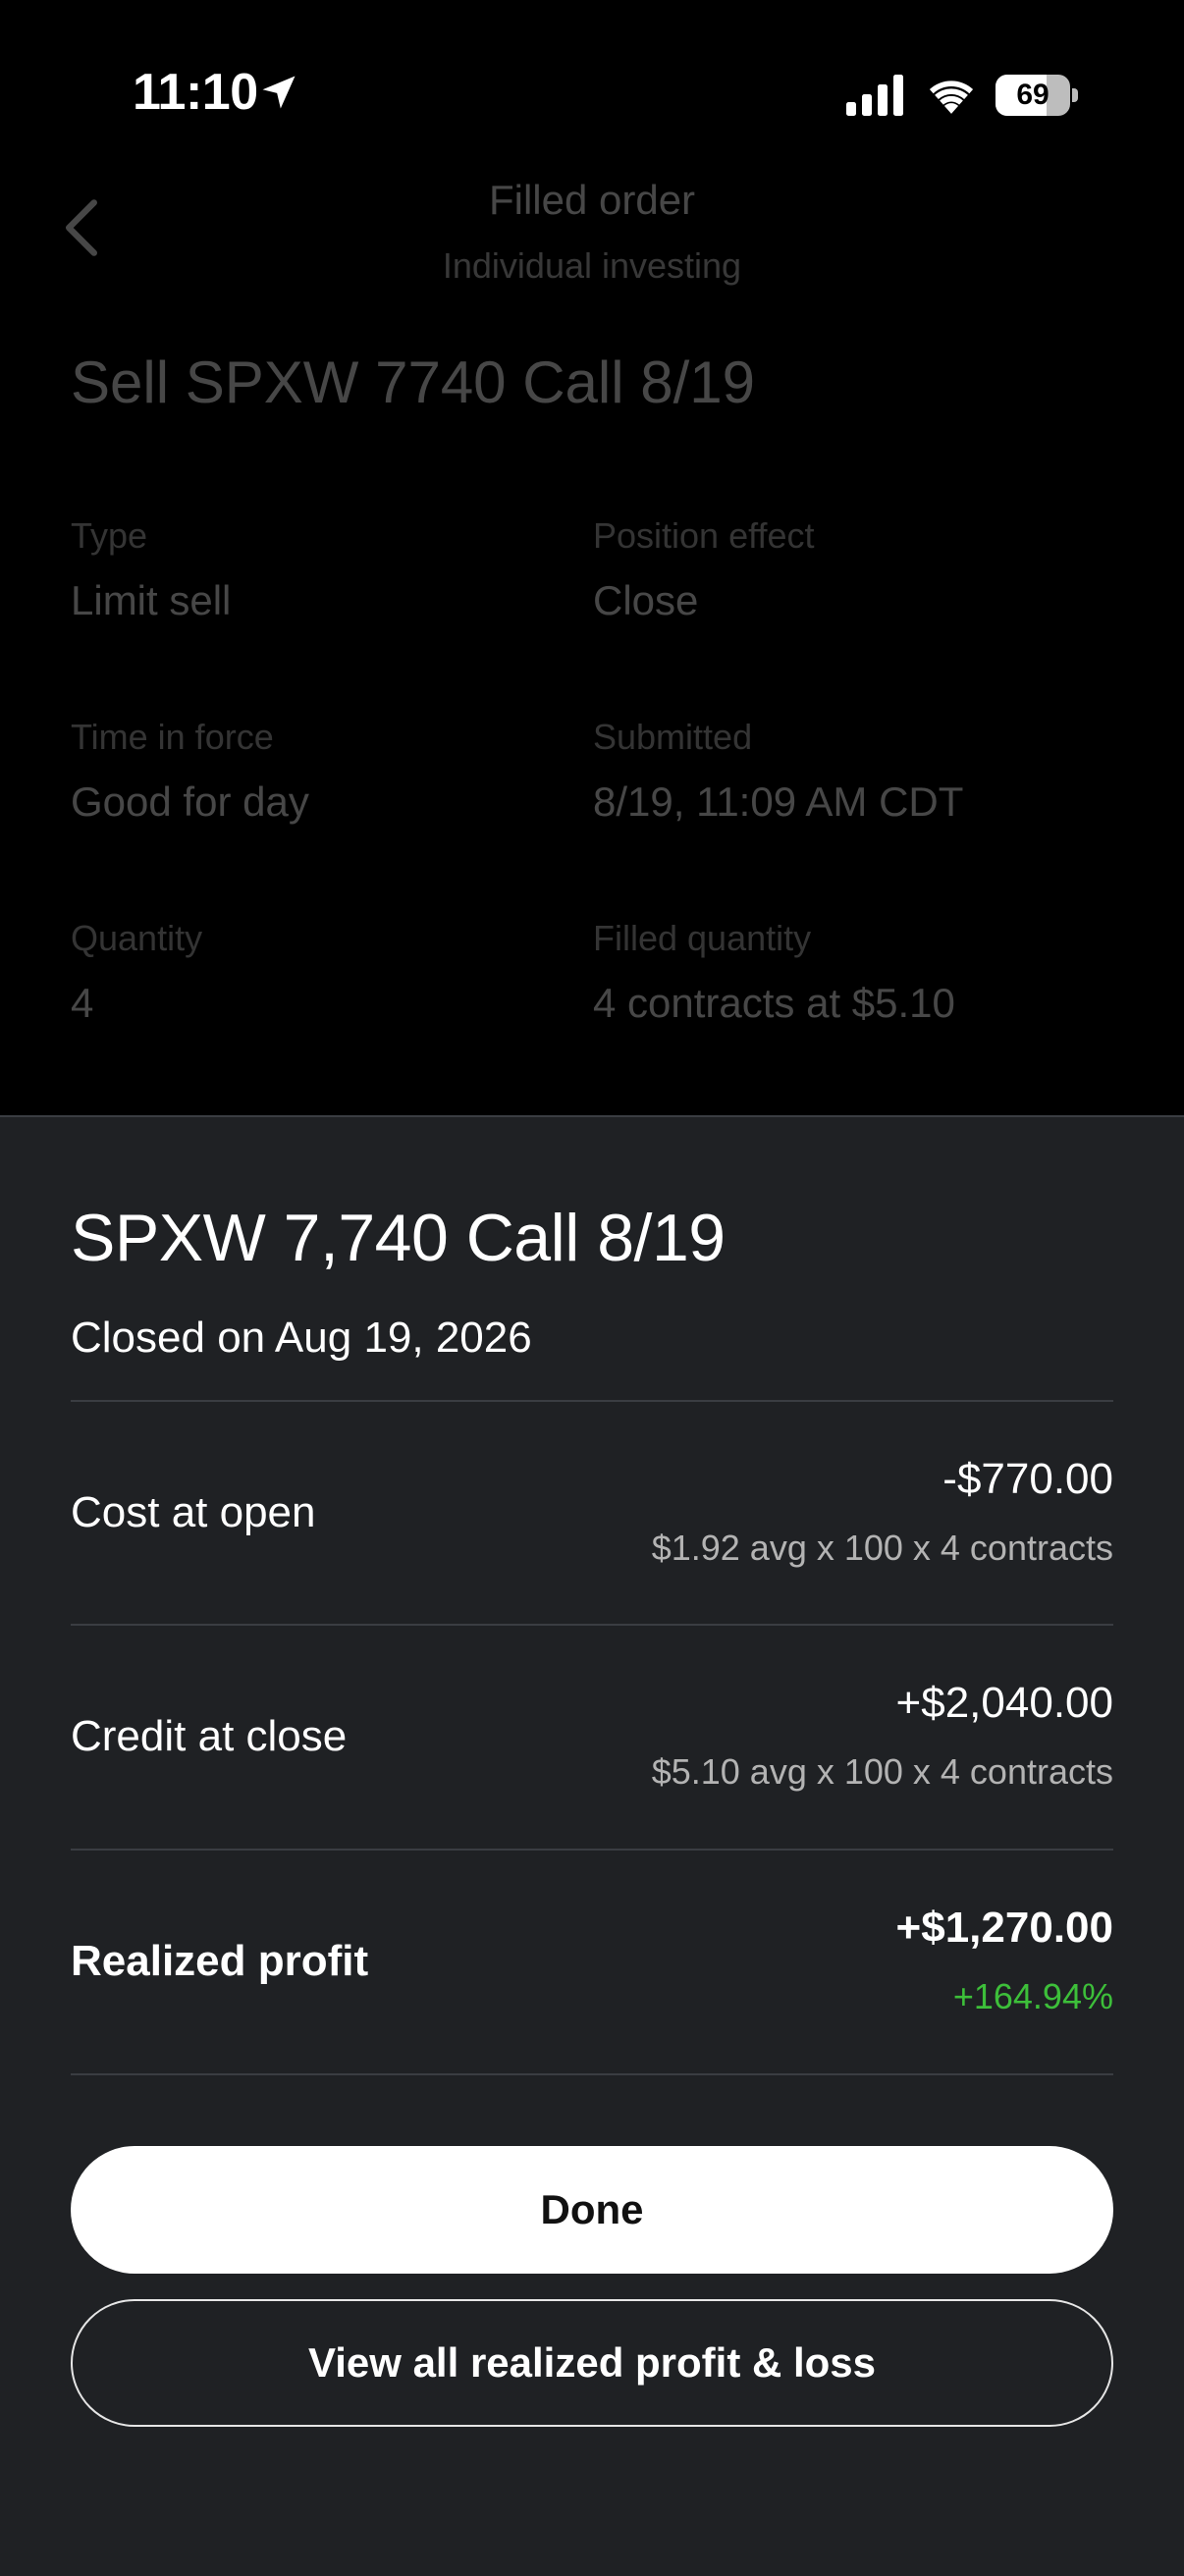  What do you see at coordinates (1004, 1703) in the screenshot?
I see `credit-at-close-amount: +$2,040.00` at bounding box center [1004, 1703].